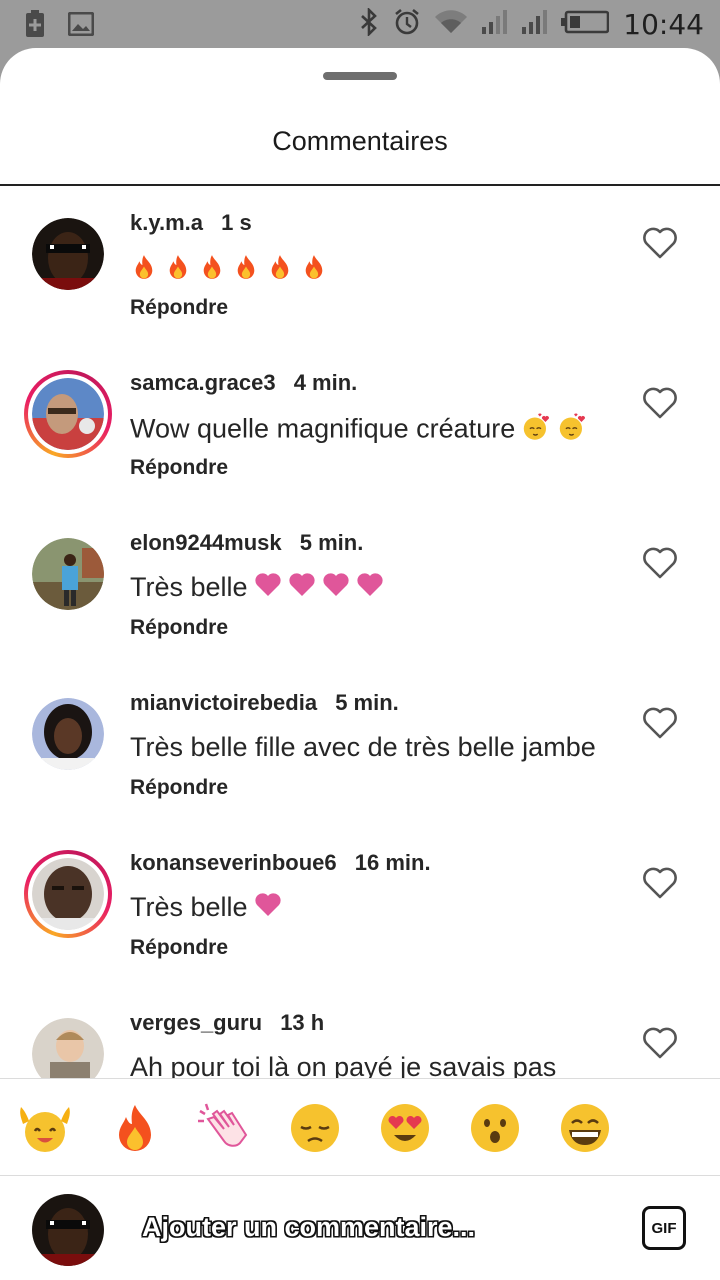  What do you see at coordinates (663, 24) in the screenshot?
I see `clock-time: 10:44` at bounding box center [663, 24].